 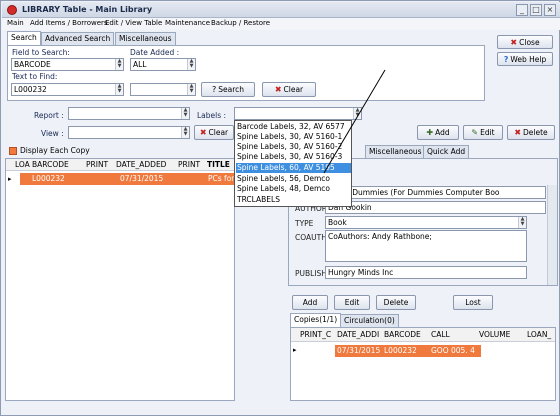 I want to click on field-to-search-select: BARCODE ▲ ▼, so click(x=67, y=64).